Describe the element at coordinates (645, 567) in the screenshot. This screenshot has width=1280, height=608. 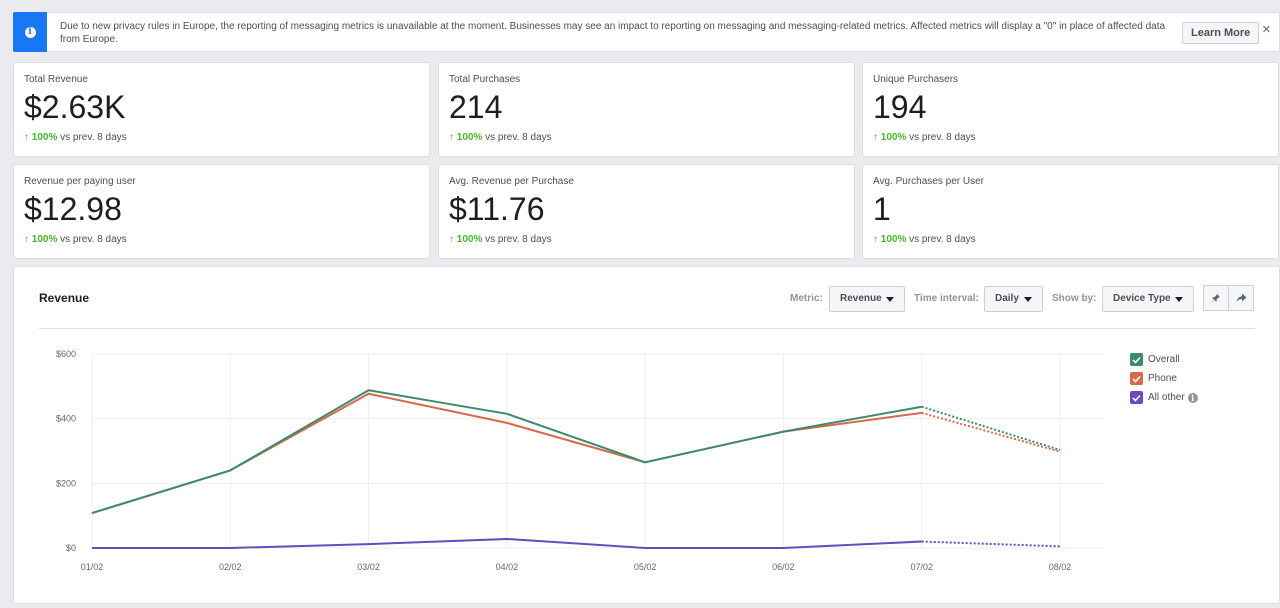
I see `x-tick-label: 05/02` at that location.